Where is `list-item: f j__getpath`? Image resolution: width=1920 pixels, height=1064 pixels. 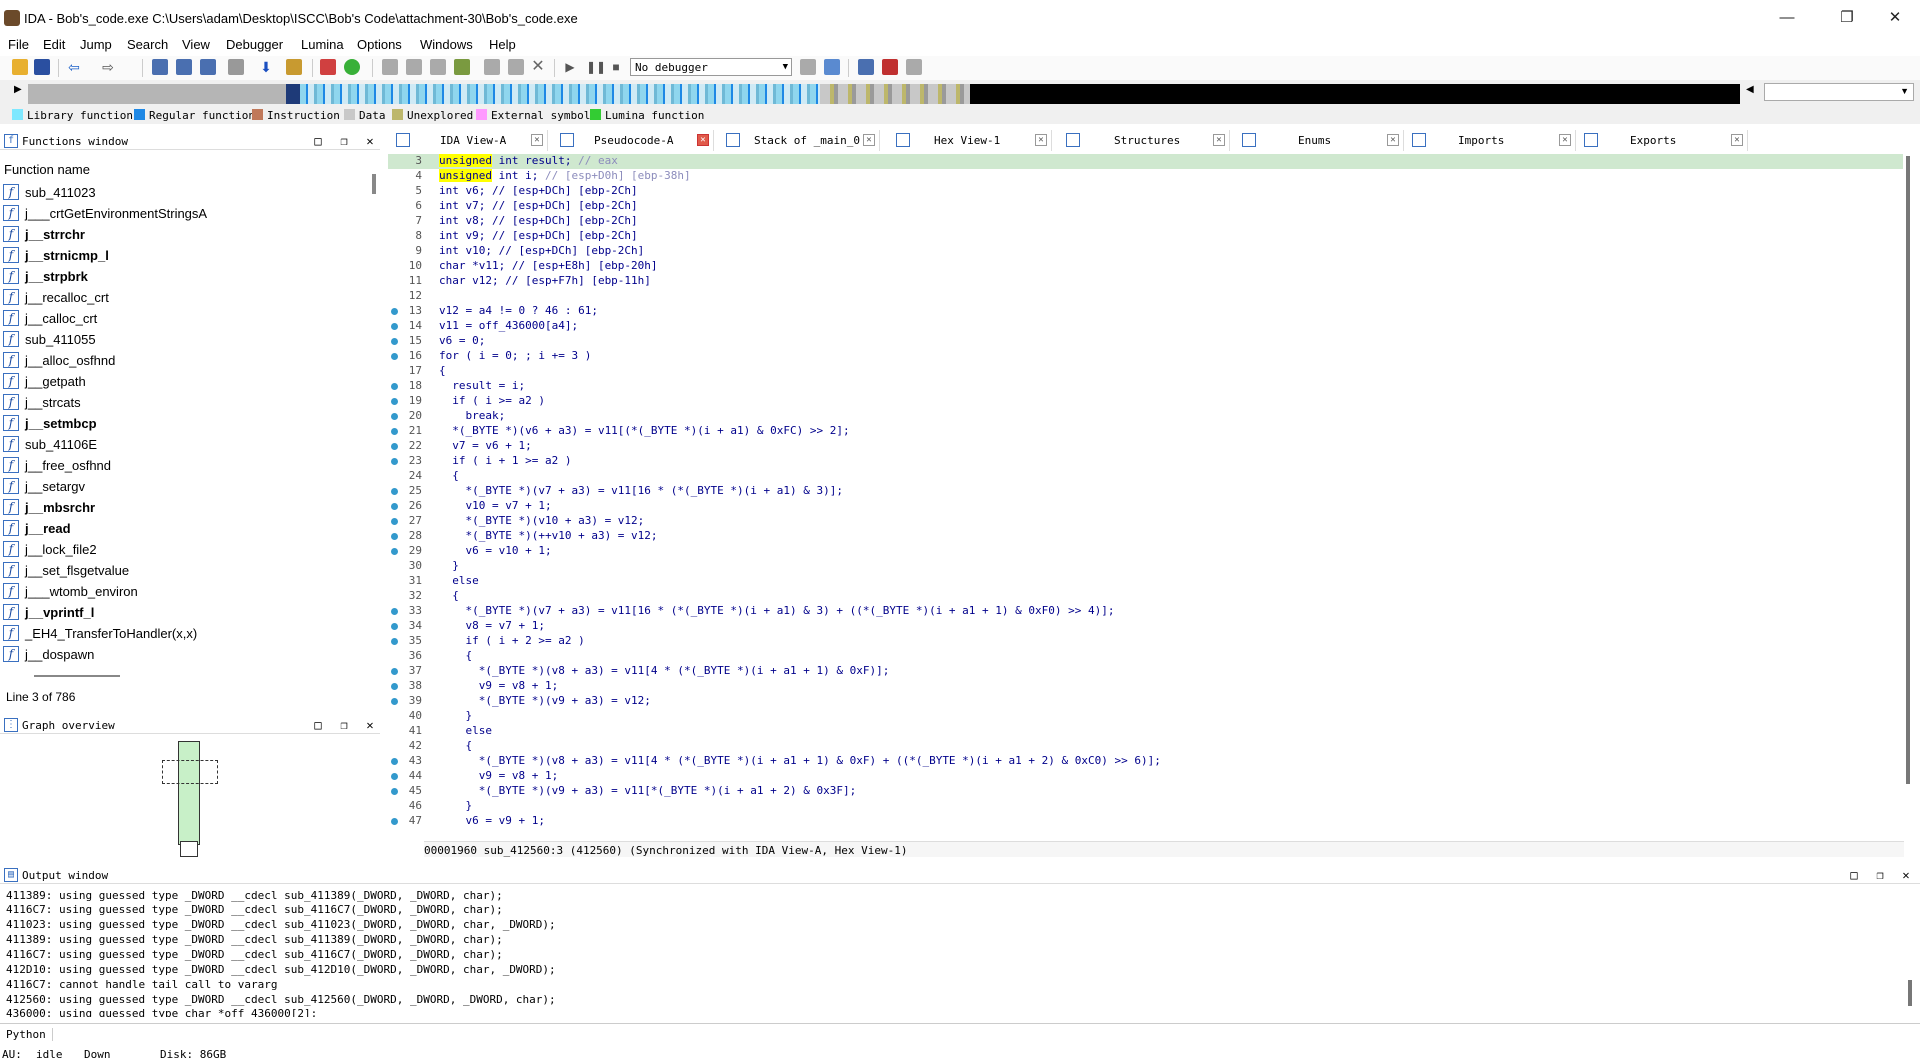
list-item: f j__getpath is located at coordinates (186, 381).